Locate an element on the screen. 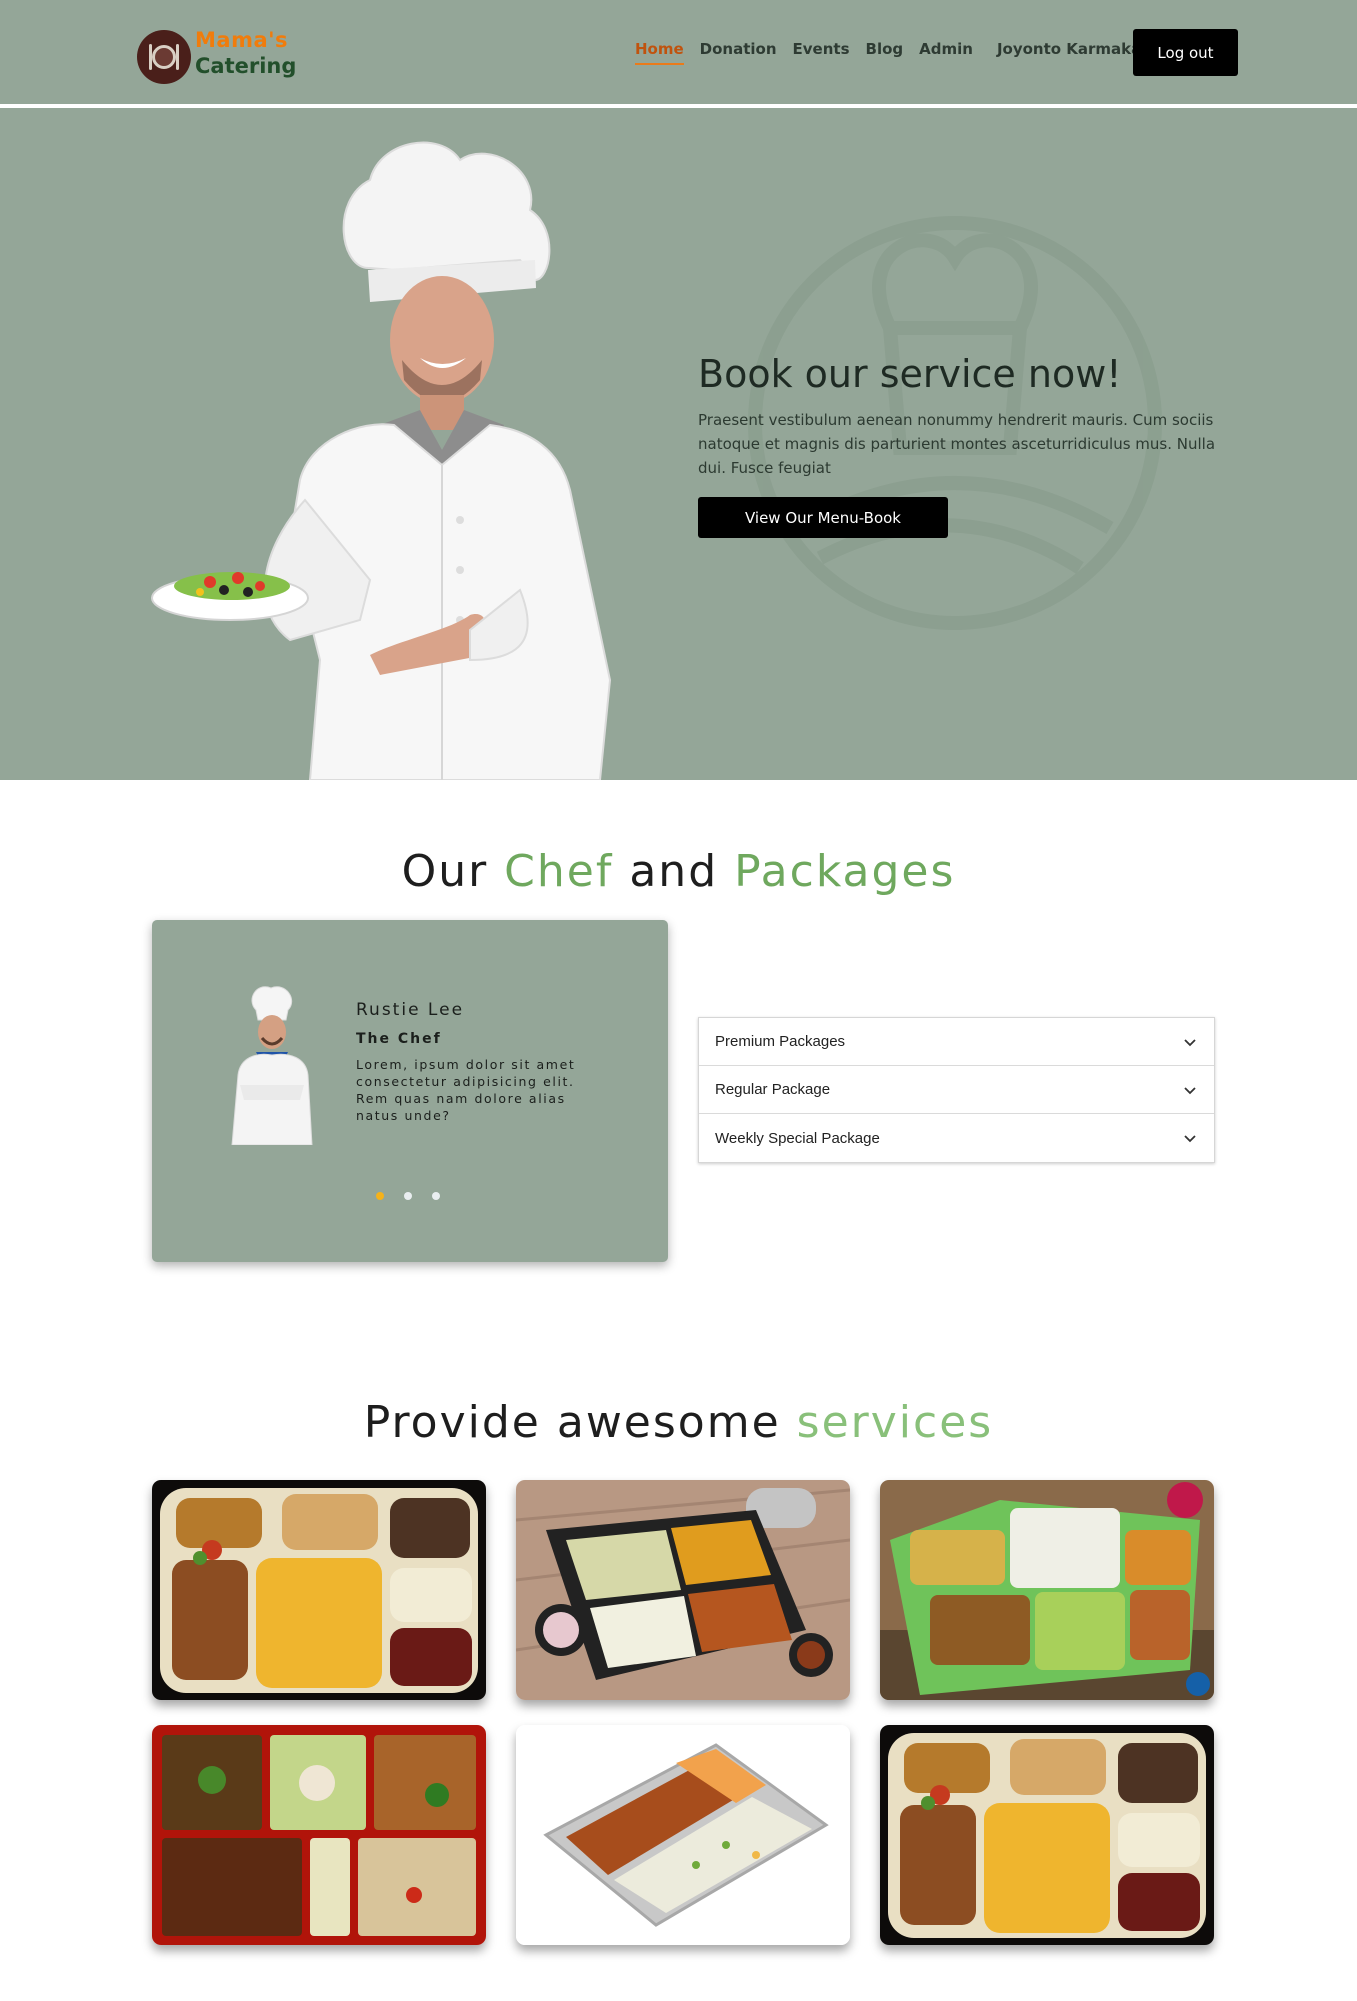  accordion-label: Regular Package is located at coordinates (773, 1089).